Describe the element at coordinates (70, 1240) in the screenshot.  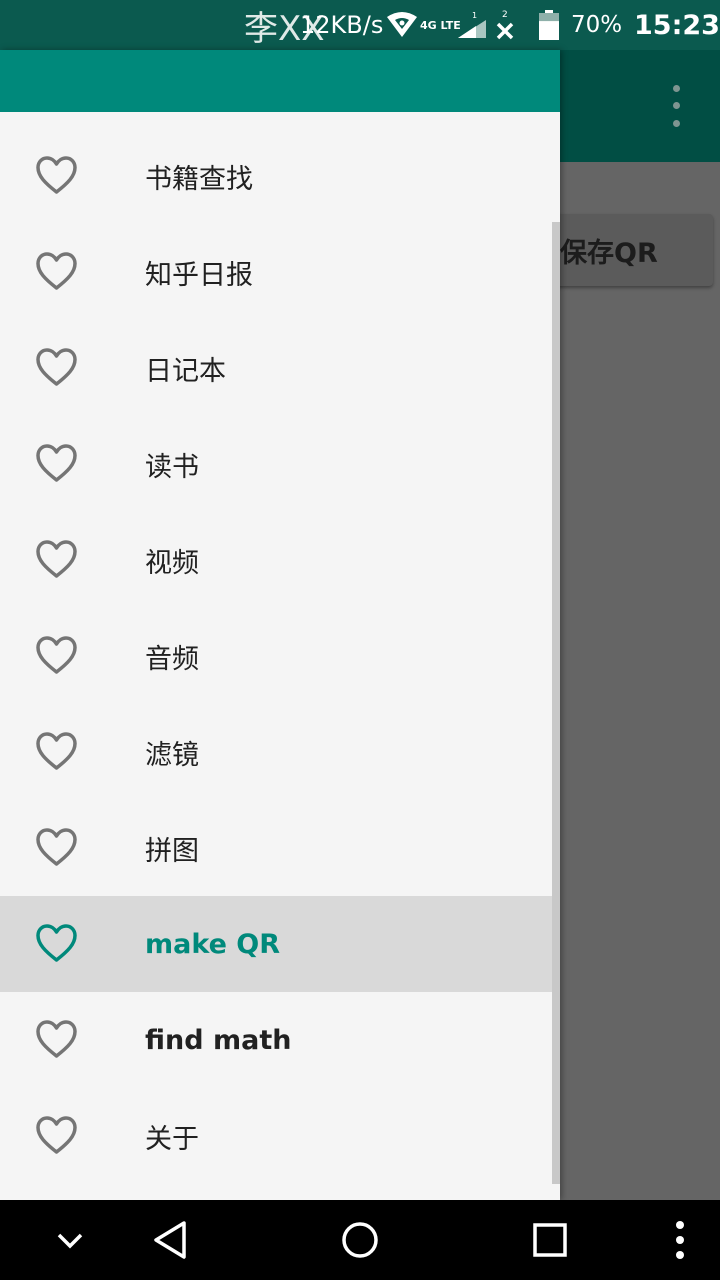
I see `chevron-down-icon` at that location.